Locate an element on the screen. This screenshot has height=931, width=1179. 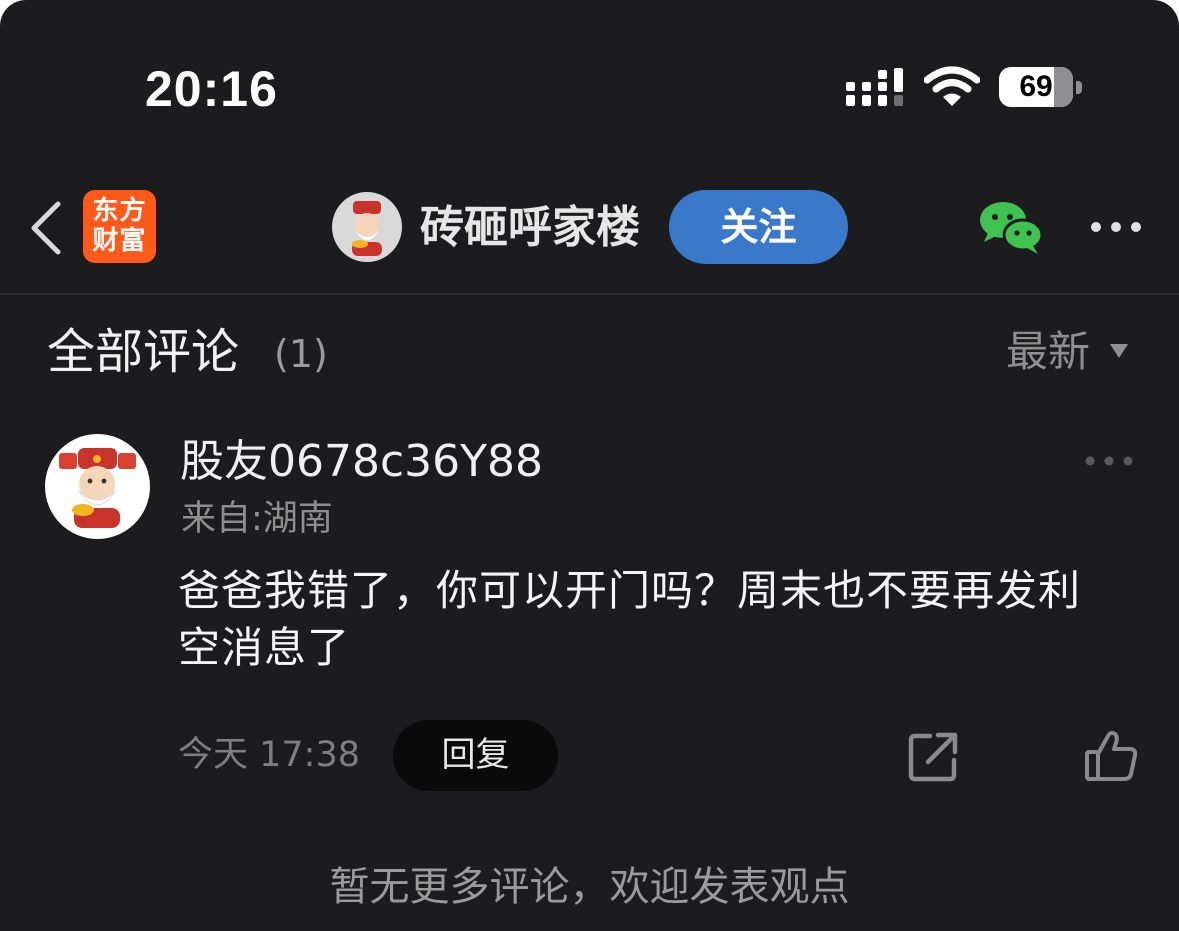
status-time: 20:16 is located at coordinates (211, 89).